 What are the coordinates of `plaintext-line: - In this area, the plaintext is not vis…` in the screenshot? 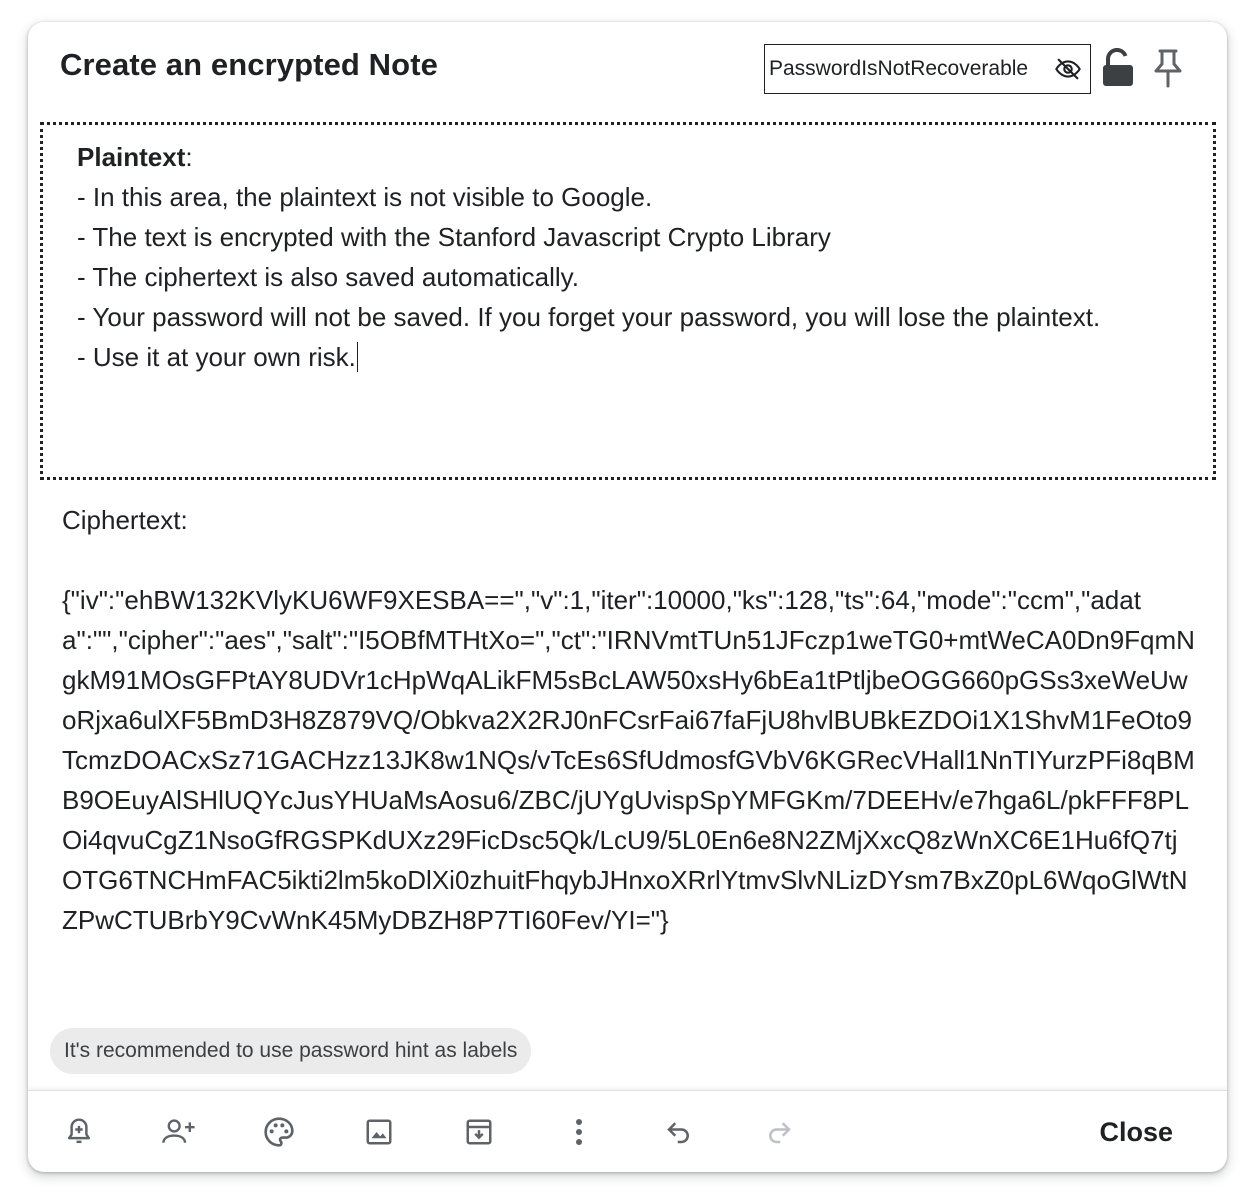 It's located at (365, 197).